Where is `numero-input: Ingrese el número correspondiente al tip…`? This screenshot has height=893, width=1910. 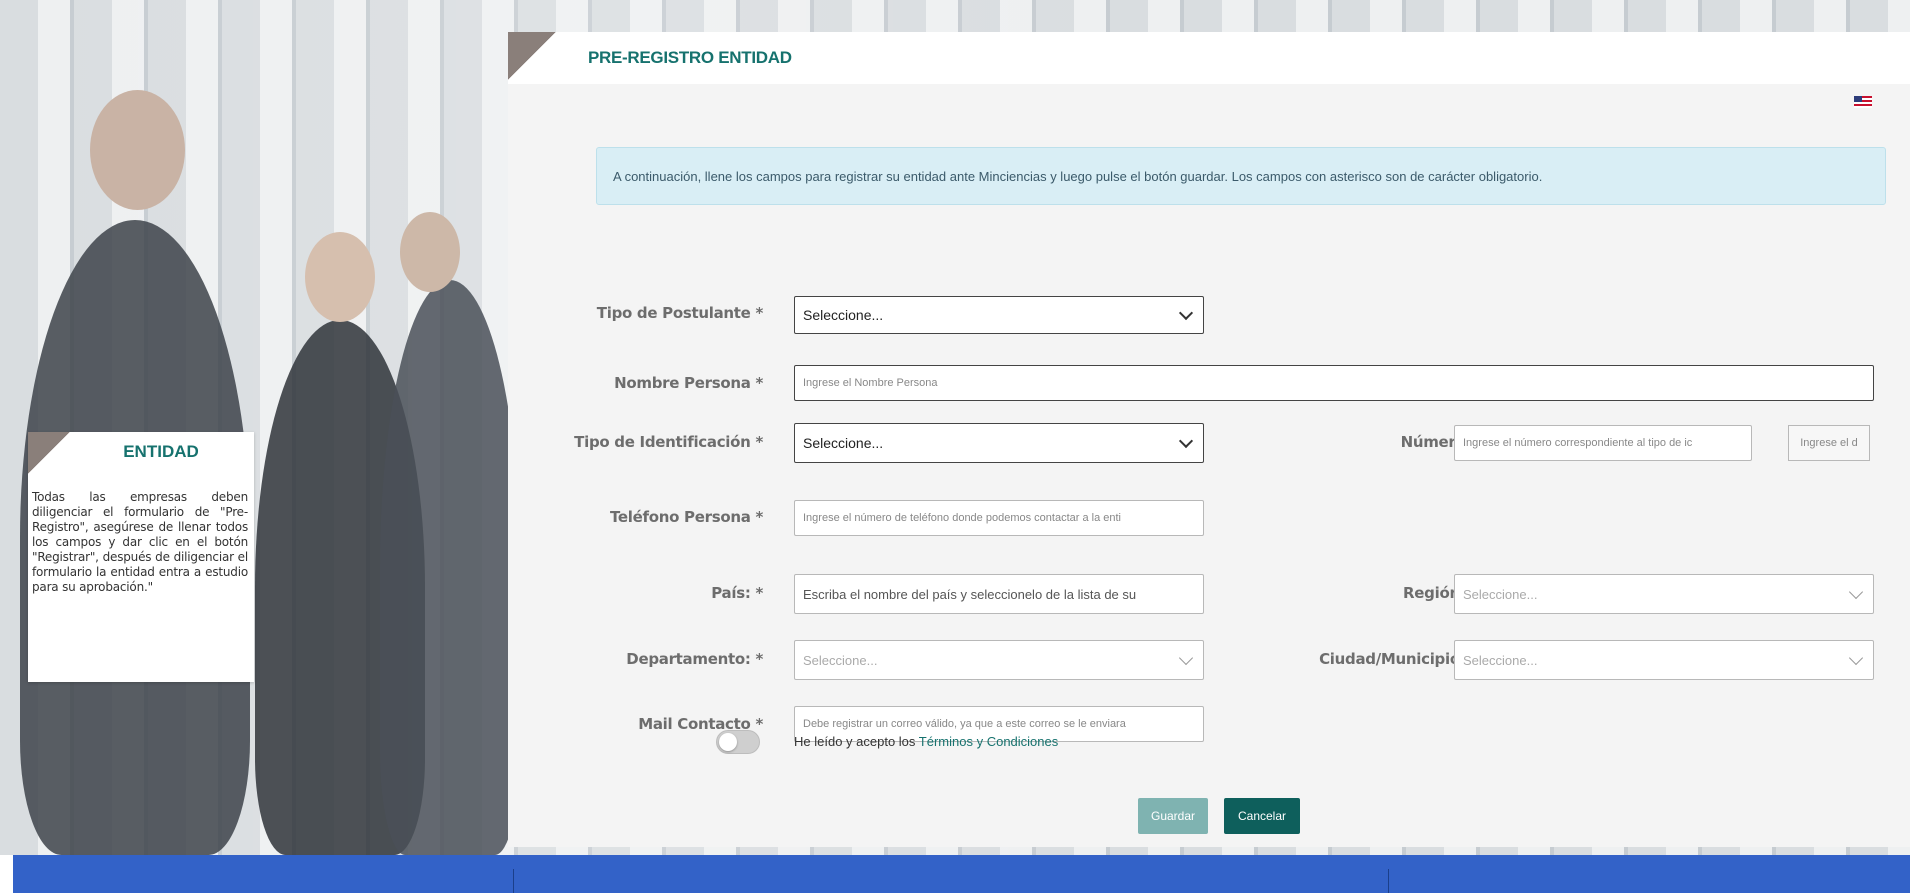
numero-input: Ingrese el número correspondiente al tip… is located at coordinates (1603, 443).